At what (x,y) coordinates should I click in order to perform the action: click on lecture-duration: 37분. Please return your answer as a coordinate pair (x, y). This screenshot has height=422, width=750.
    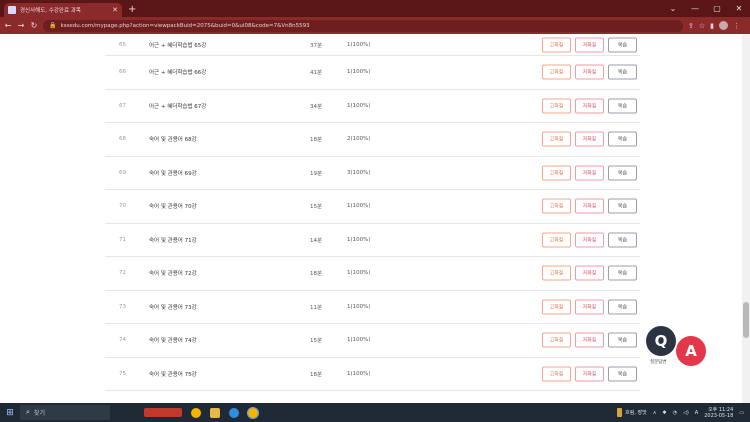
    Looking at the image, I should click on (316, 45).